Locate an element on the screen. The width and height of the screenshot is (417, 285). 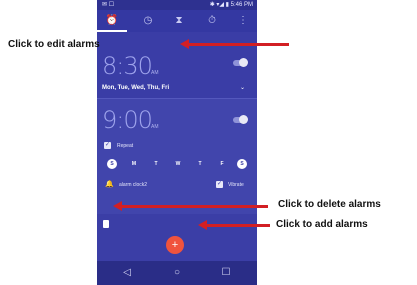
alarm-time: 9:00 is located at coordinates (127, 120).